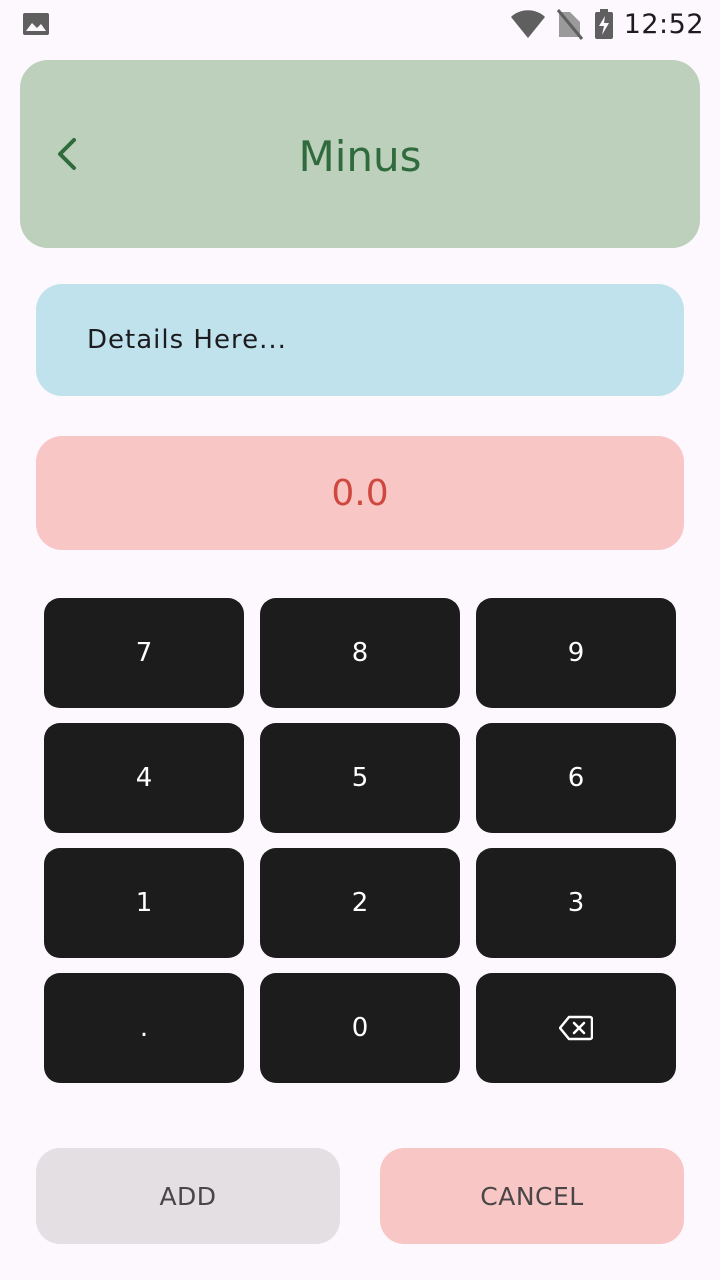 The image size is (720, 1280). I want to click on backspace-button, so click(576, 1028).